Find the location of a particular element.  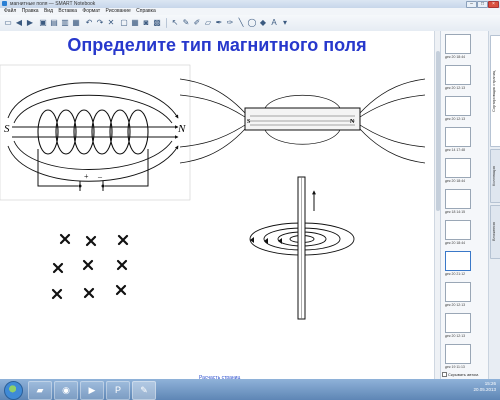

open-icon: ▣ is located at coordinates (43, 23).